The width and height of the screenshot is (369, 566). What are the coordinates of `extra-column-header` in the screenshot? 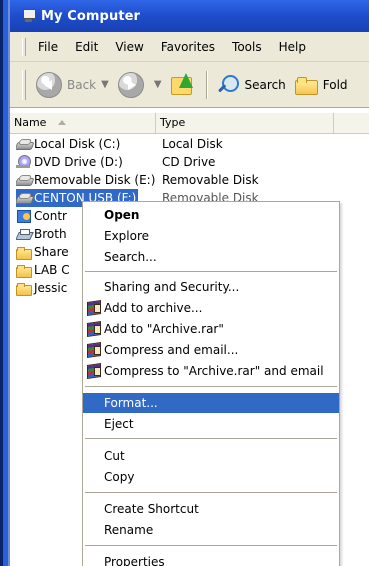 It's located at (351, 123).